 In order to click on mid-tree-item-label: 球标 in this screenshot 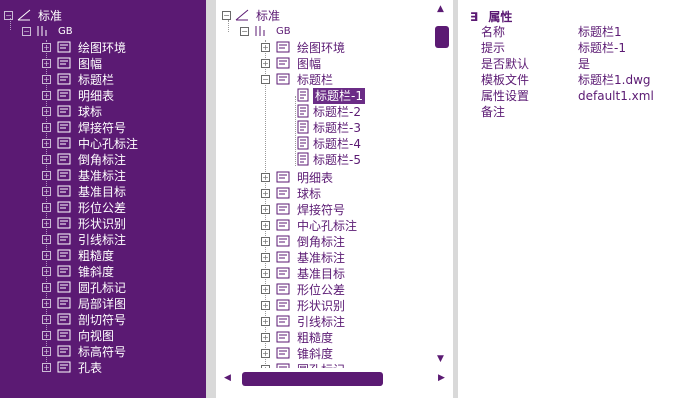, I will do `click(309, 194)`.